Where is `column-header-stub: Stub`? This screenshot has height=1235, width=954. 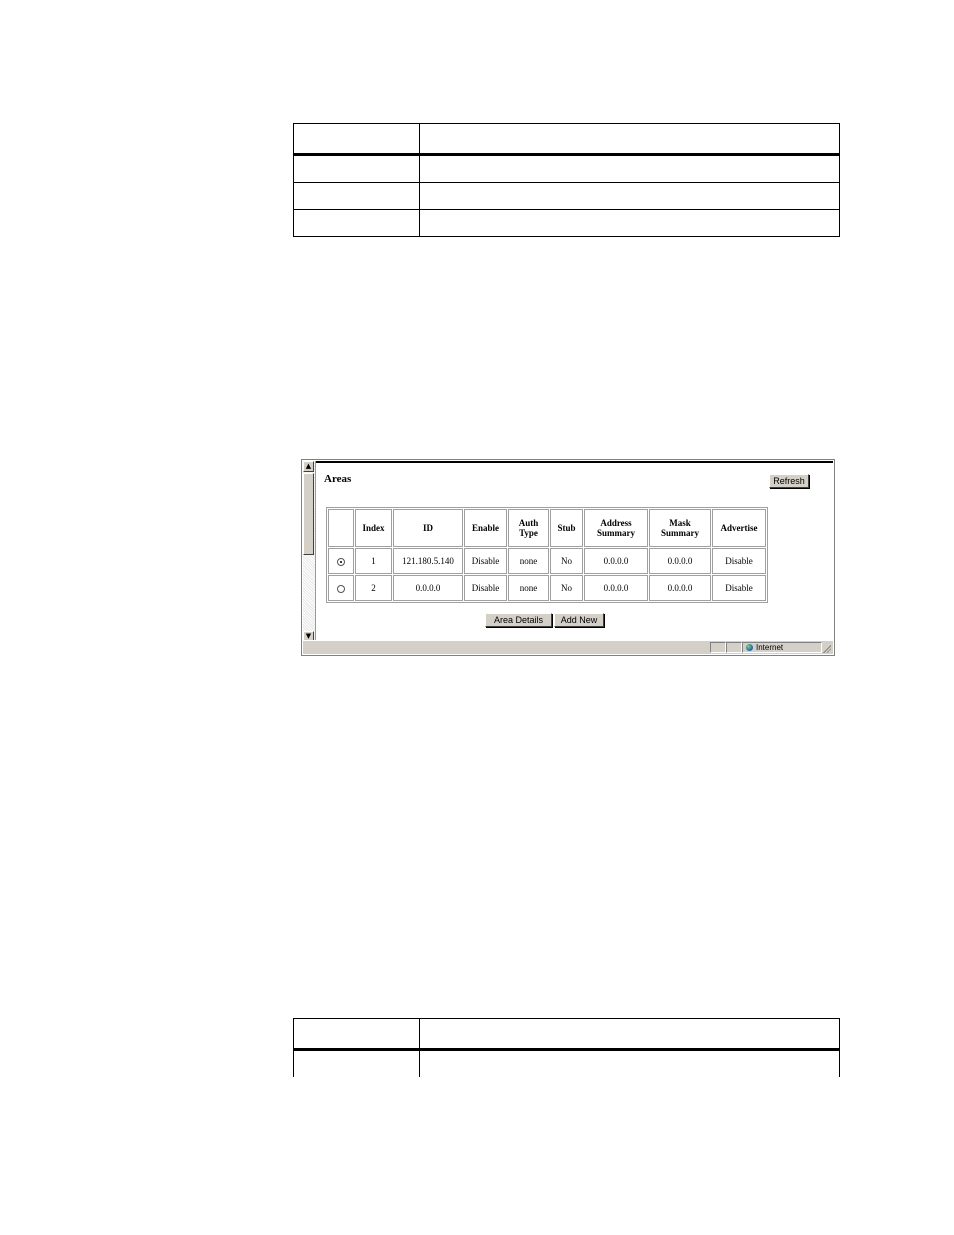 column-header-stub: Stub is located at coordinates (566, 528).